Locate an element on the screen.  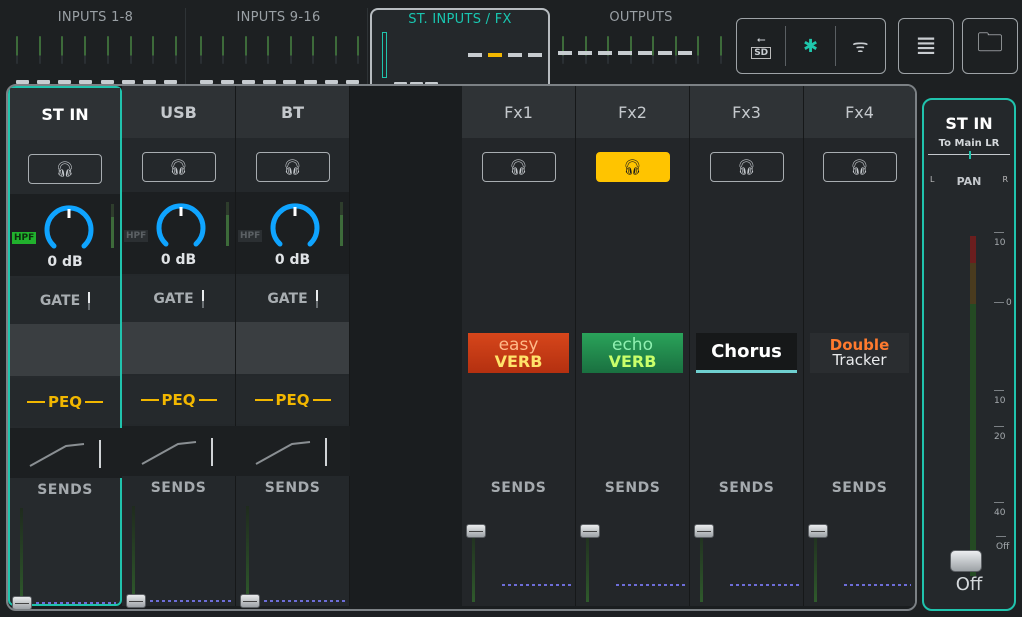
tab-inputs-1-8: INPUTS 1-8 is located at coordinates (96, 47).